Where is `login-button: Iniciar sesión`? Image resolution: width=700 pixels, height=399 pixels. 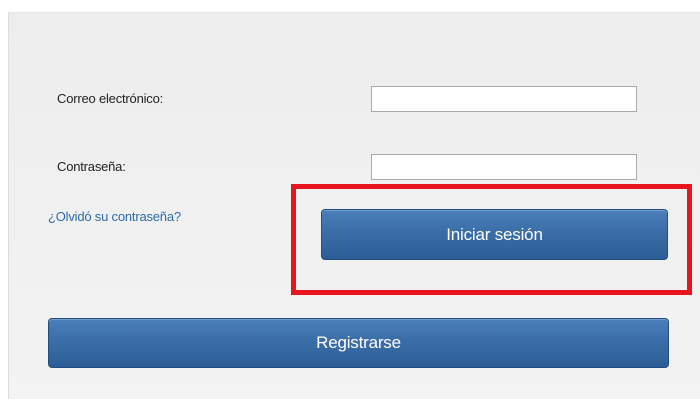
login-button: Iniciar sesión is located at coordinates (494, 234).